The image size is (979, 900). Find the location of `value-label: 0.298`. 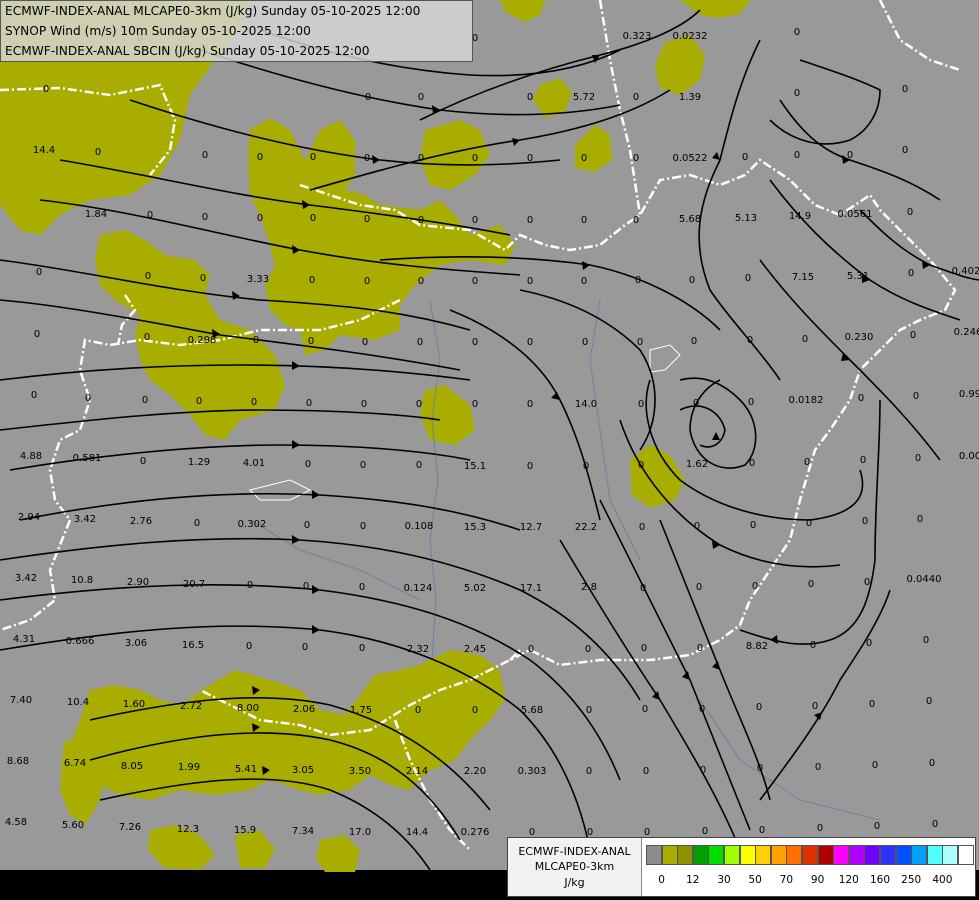

value-label: 0.298 is located at coordinates (202, 340).